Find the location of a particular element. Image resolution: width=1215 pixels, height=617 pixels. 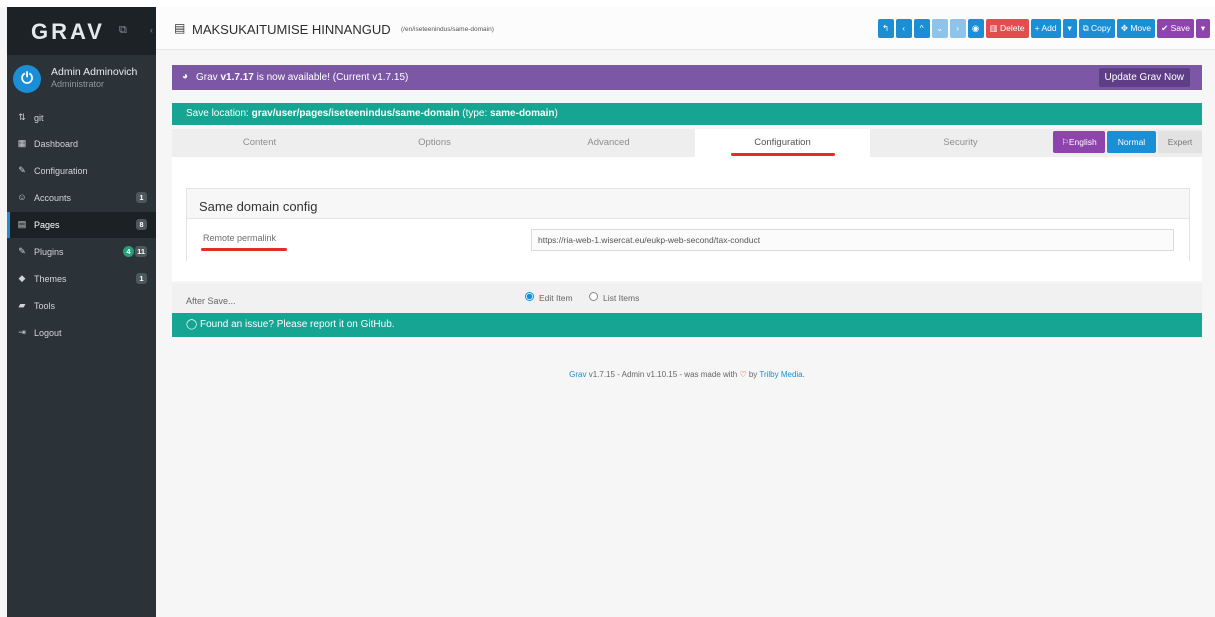

add-label: Add is located at coordinates (1049, 28).